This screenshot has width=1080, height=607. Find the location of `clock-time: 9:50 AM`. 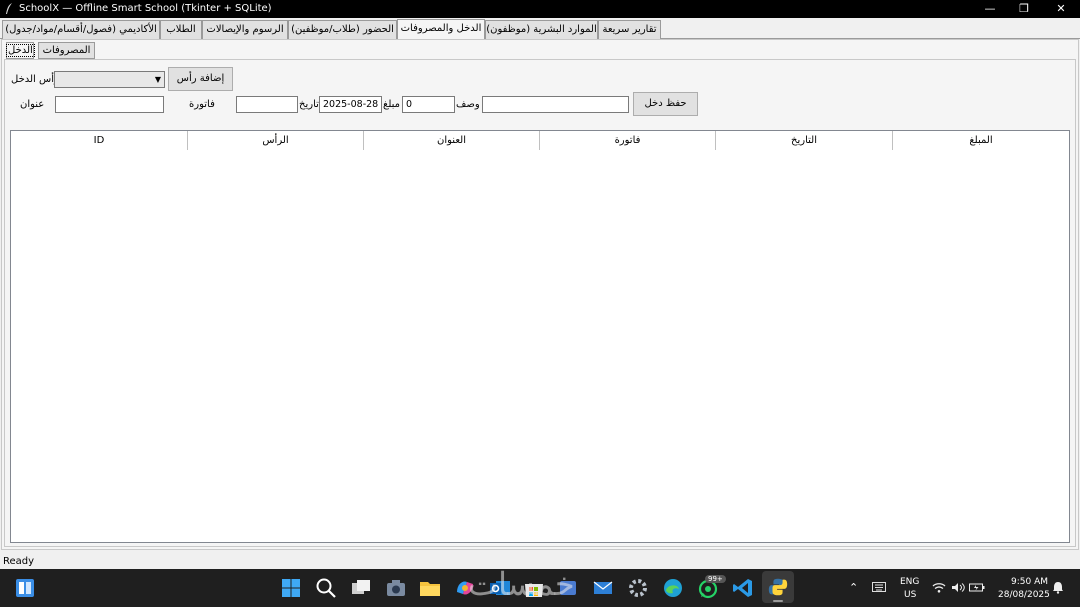

clock-time: 9:50 AM is located at coordinates (1029, 582).